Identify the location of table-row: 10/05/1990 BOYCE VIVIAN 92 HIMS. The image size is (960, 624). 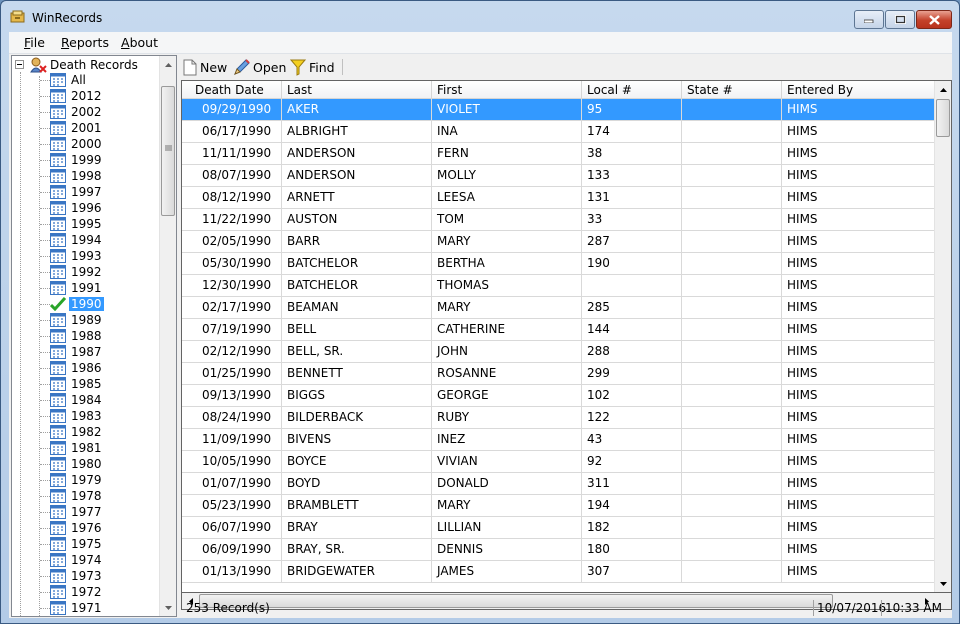
(558, 462).